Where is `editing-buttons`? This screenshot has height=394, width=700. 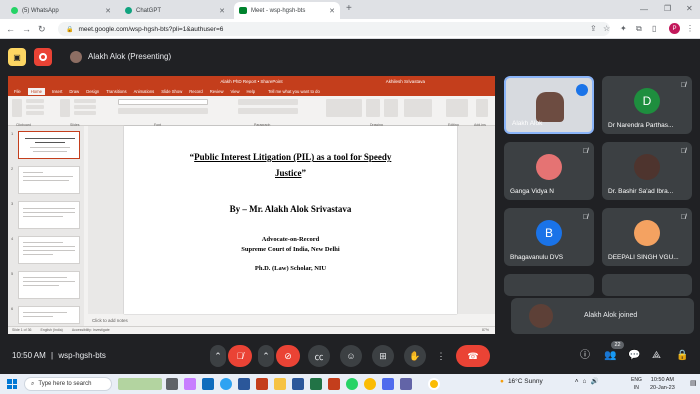 editing-buttons is located at coordinates (457, 108).